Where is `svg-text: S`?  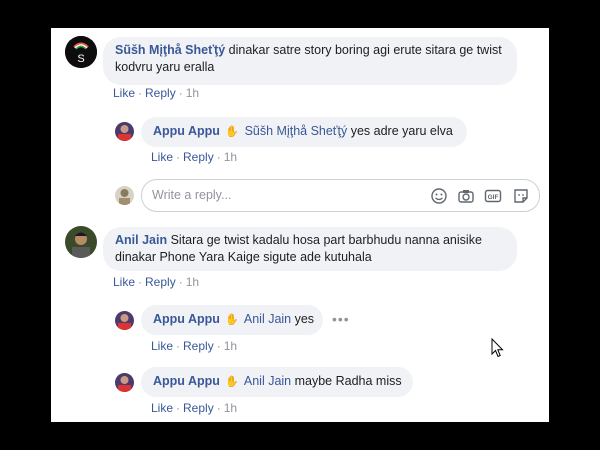
svg-text: S is located at coordinates (80, 59).